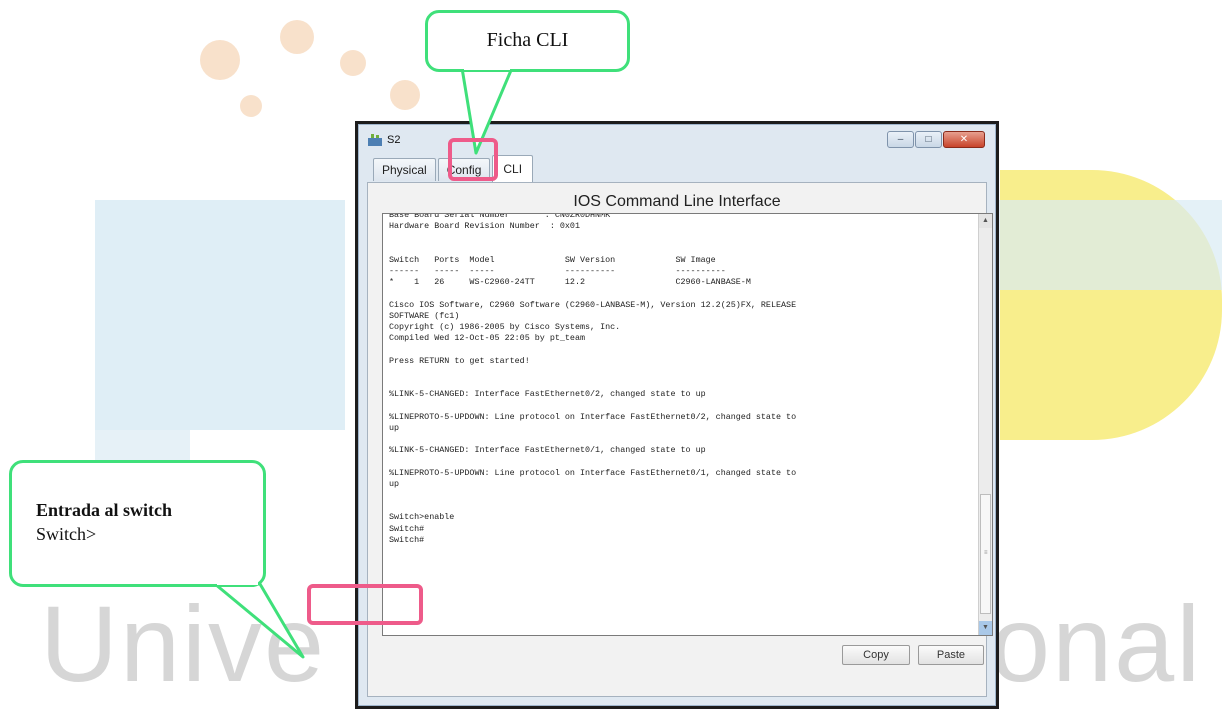 The width and height of the screenshot is (1222, 709). What do you see at coordinates (473, 159) in the screenshot?
I see `highlight-config-tab` at bounding box center [473, 159].